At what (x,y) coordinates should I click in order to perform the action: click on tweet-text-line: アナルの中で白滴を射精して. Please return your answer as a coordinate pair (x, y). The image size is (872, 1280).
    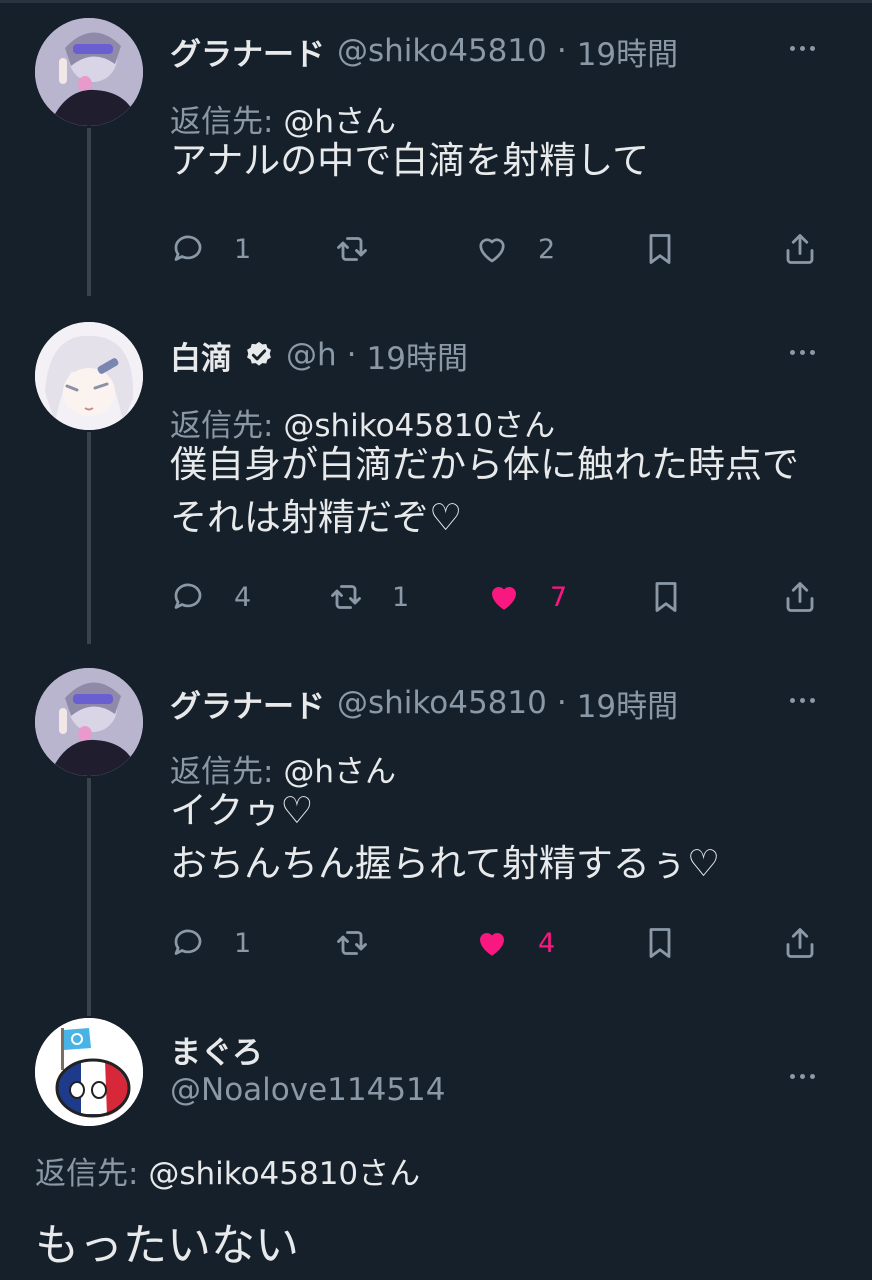
    Looking at the image, I should click on (410, 160).